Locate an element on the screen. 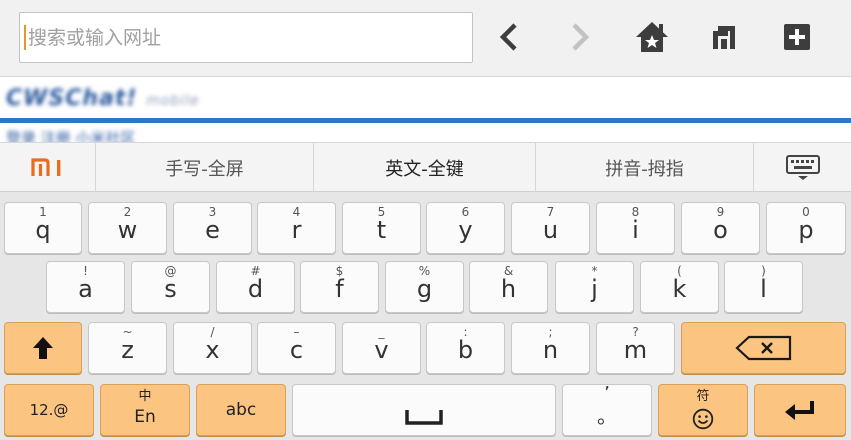 This screenshot has width=851, height=440. shift-arrow-icon is located at coordinates (43, 348).